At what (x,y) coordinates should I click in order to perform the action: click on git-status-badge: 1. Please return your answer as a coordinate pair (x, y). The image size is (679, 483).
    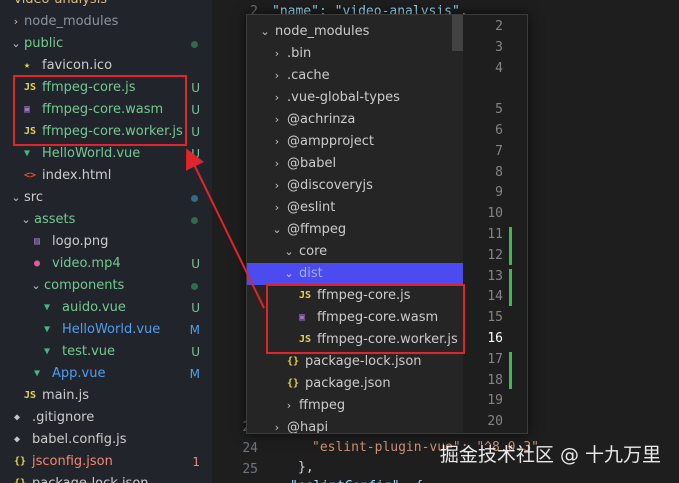
    Looking at the image, I should click on (196, 462).